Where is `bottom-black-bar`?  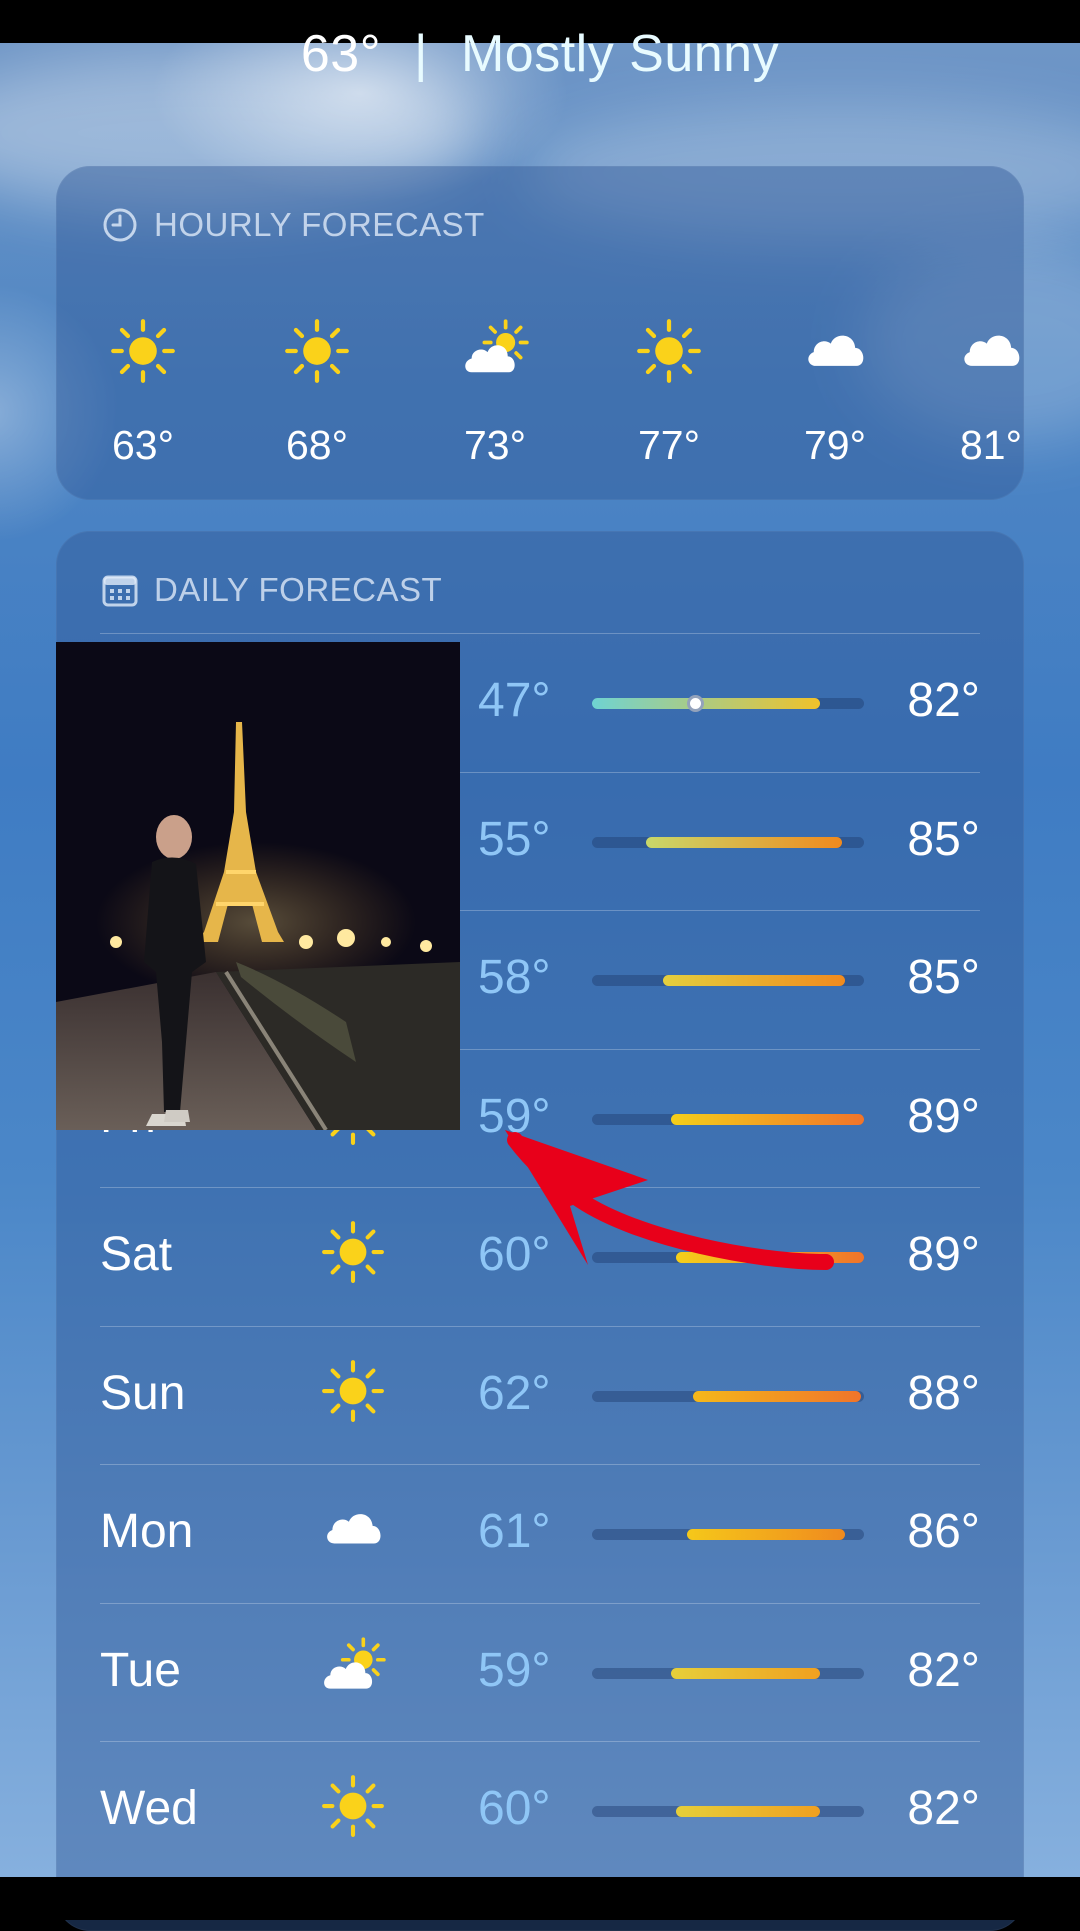
bottom-black-bar is located at coordinates (540, 1898).